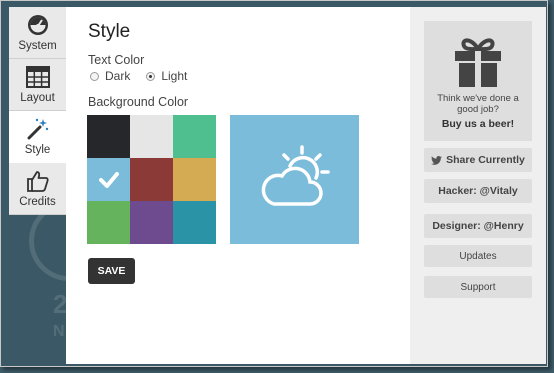 The width and height of the screenshot is (554, 373). I want to click on text-color-light-radio, so click(151, 76).